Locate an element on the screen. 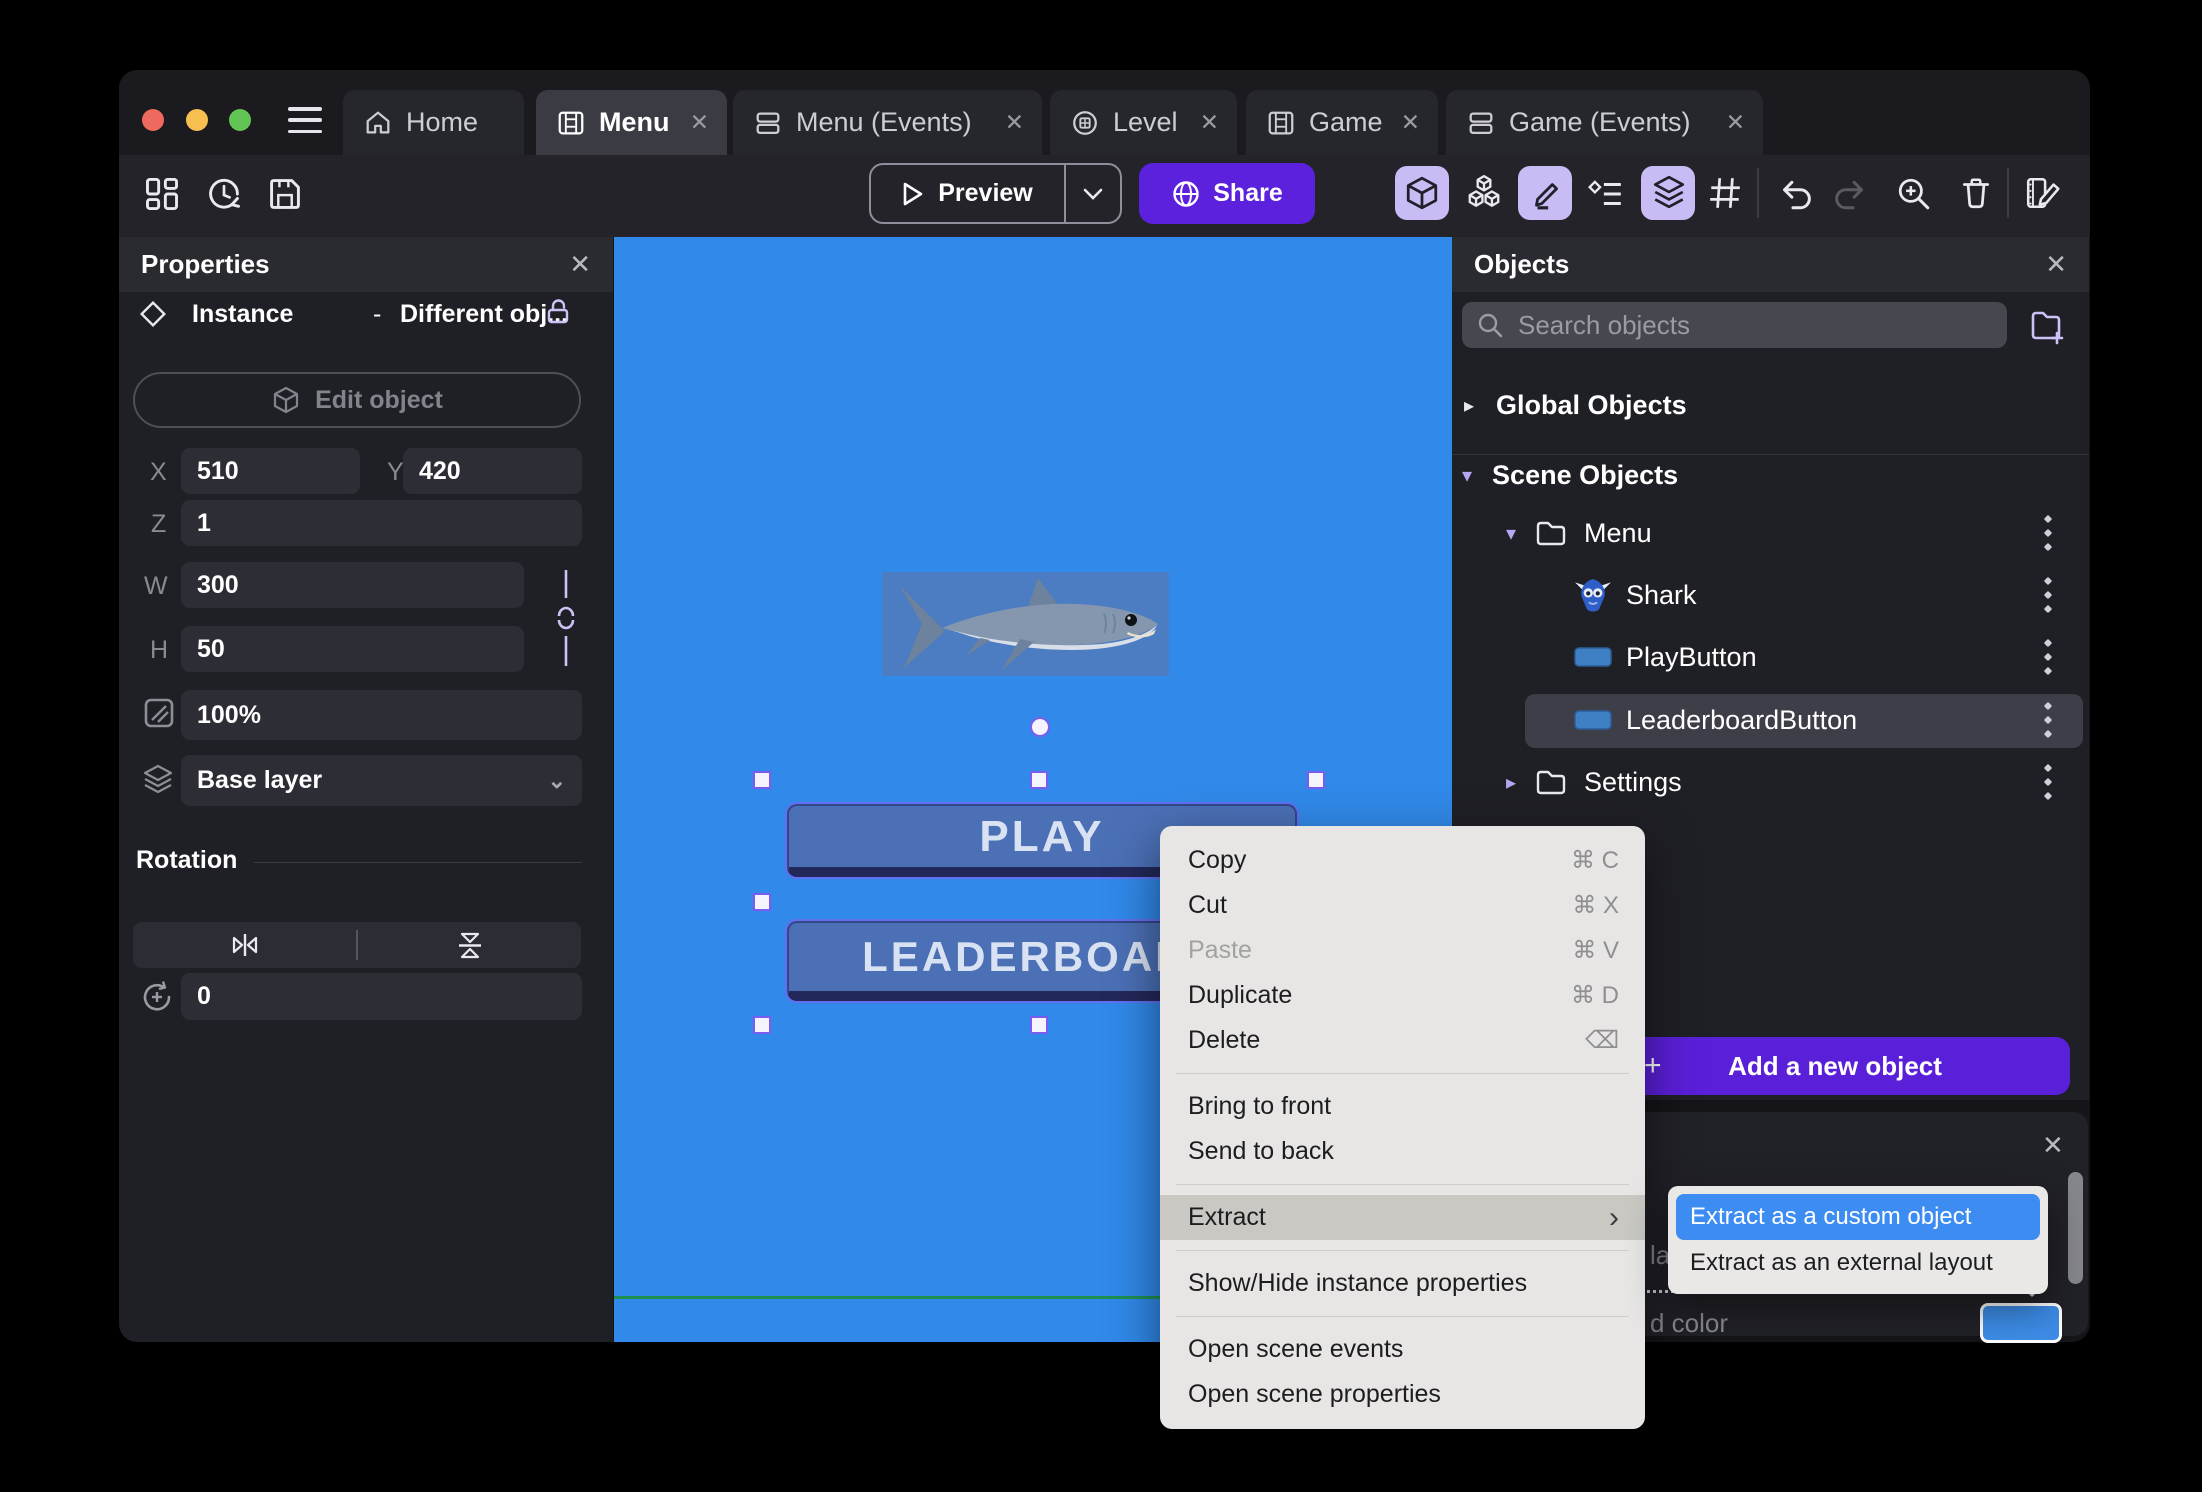 The height and width of the screenshot is (1492, 2202). layer-select: Base layer ⌄ is located at coordinates (381, 780).